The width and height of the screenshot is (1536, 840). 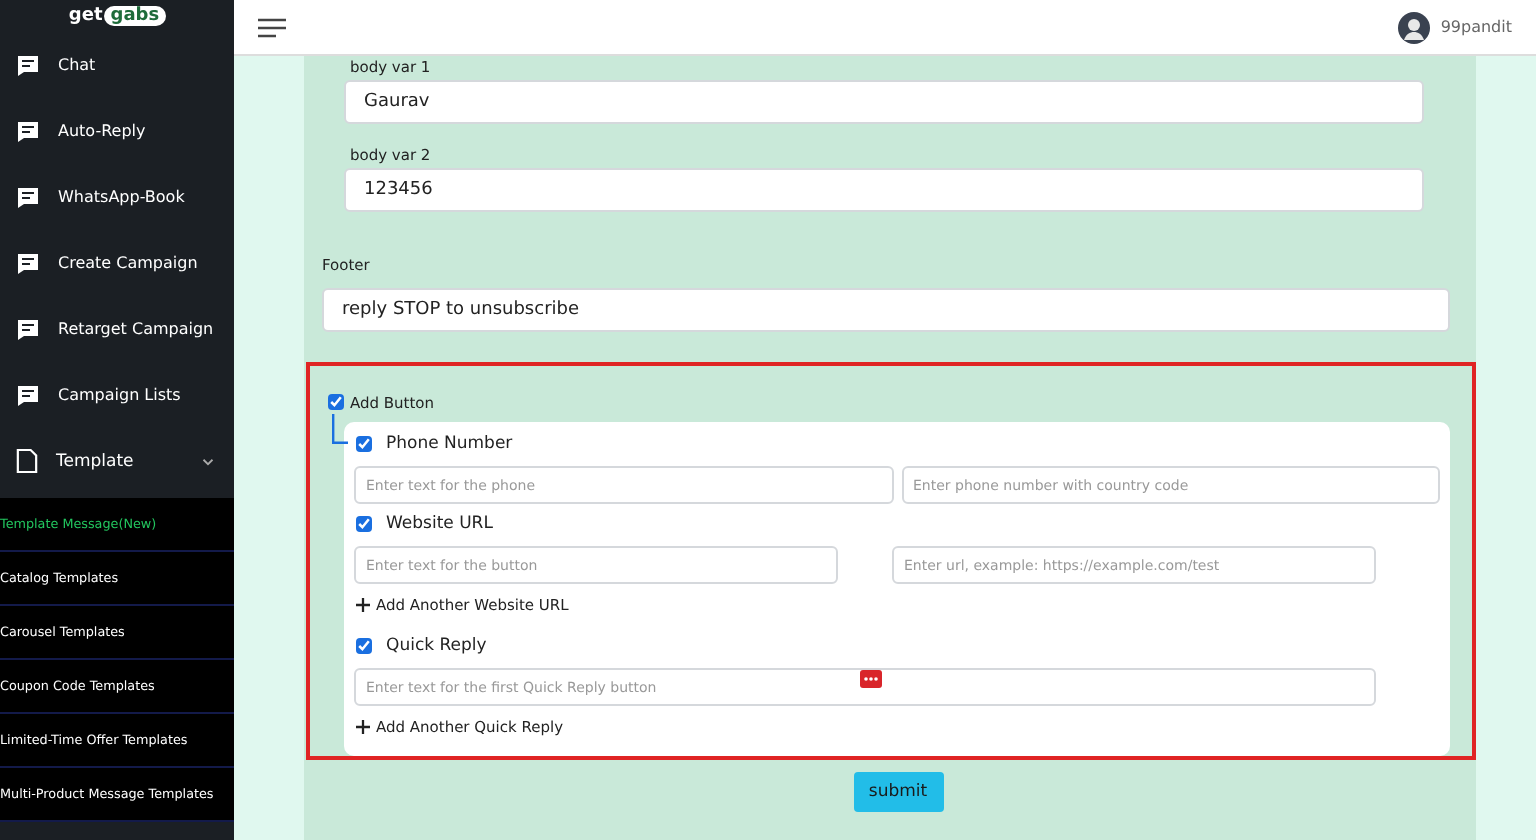 I want to click on username: 99pandit, so click(x=1476, y=27).